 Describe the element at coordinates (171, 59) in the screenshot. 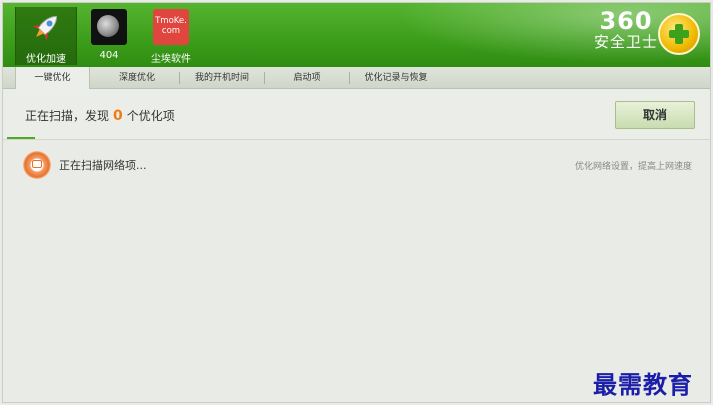

I see `tool-label: 尘埃软件` at that location.